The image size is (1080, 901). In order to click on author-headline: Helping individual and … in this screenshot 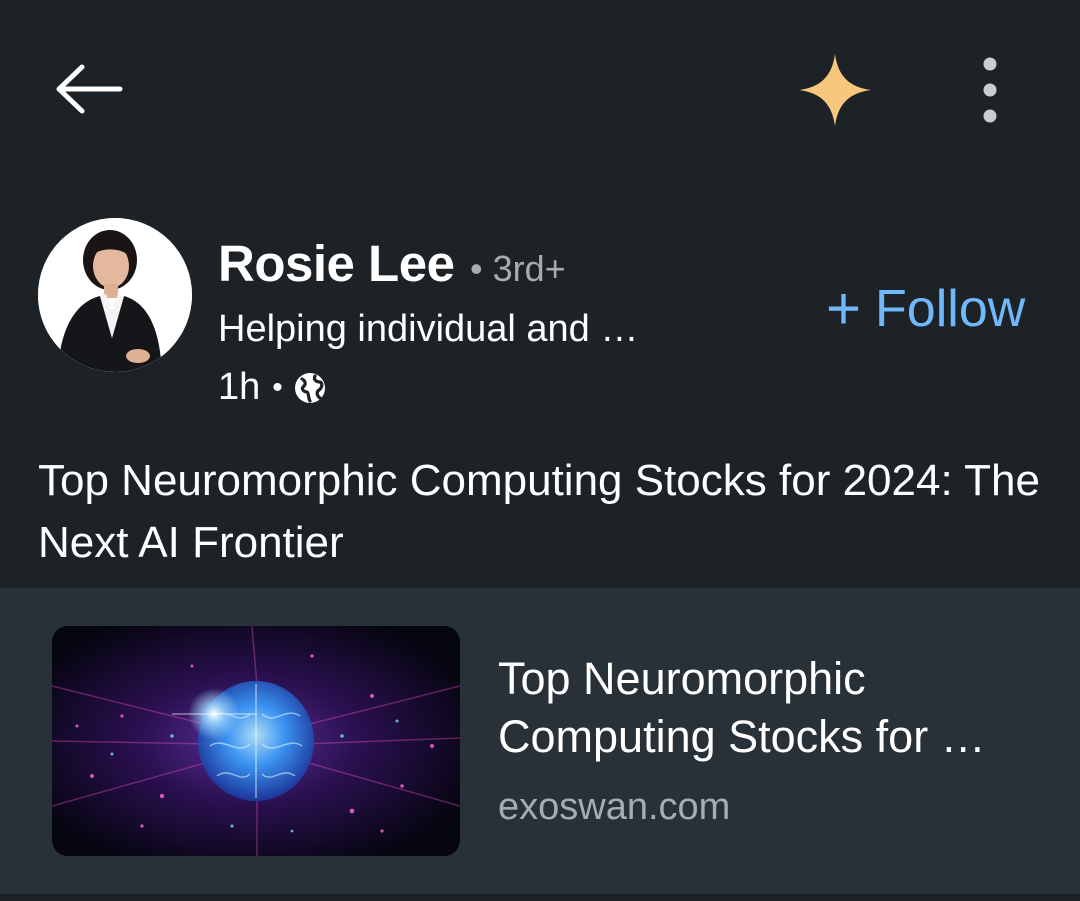, I will do `click(428, 329)`.